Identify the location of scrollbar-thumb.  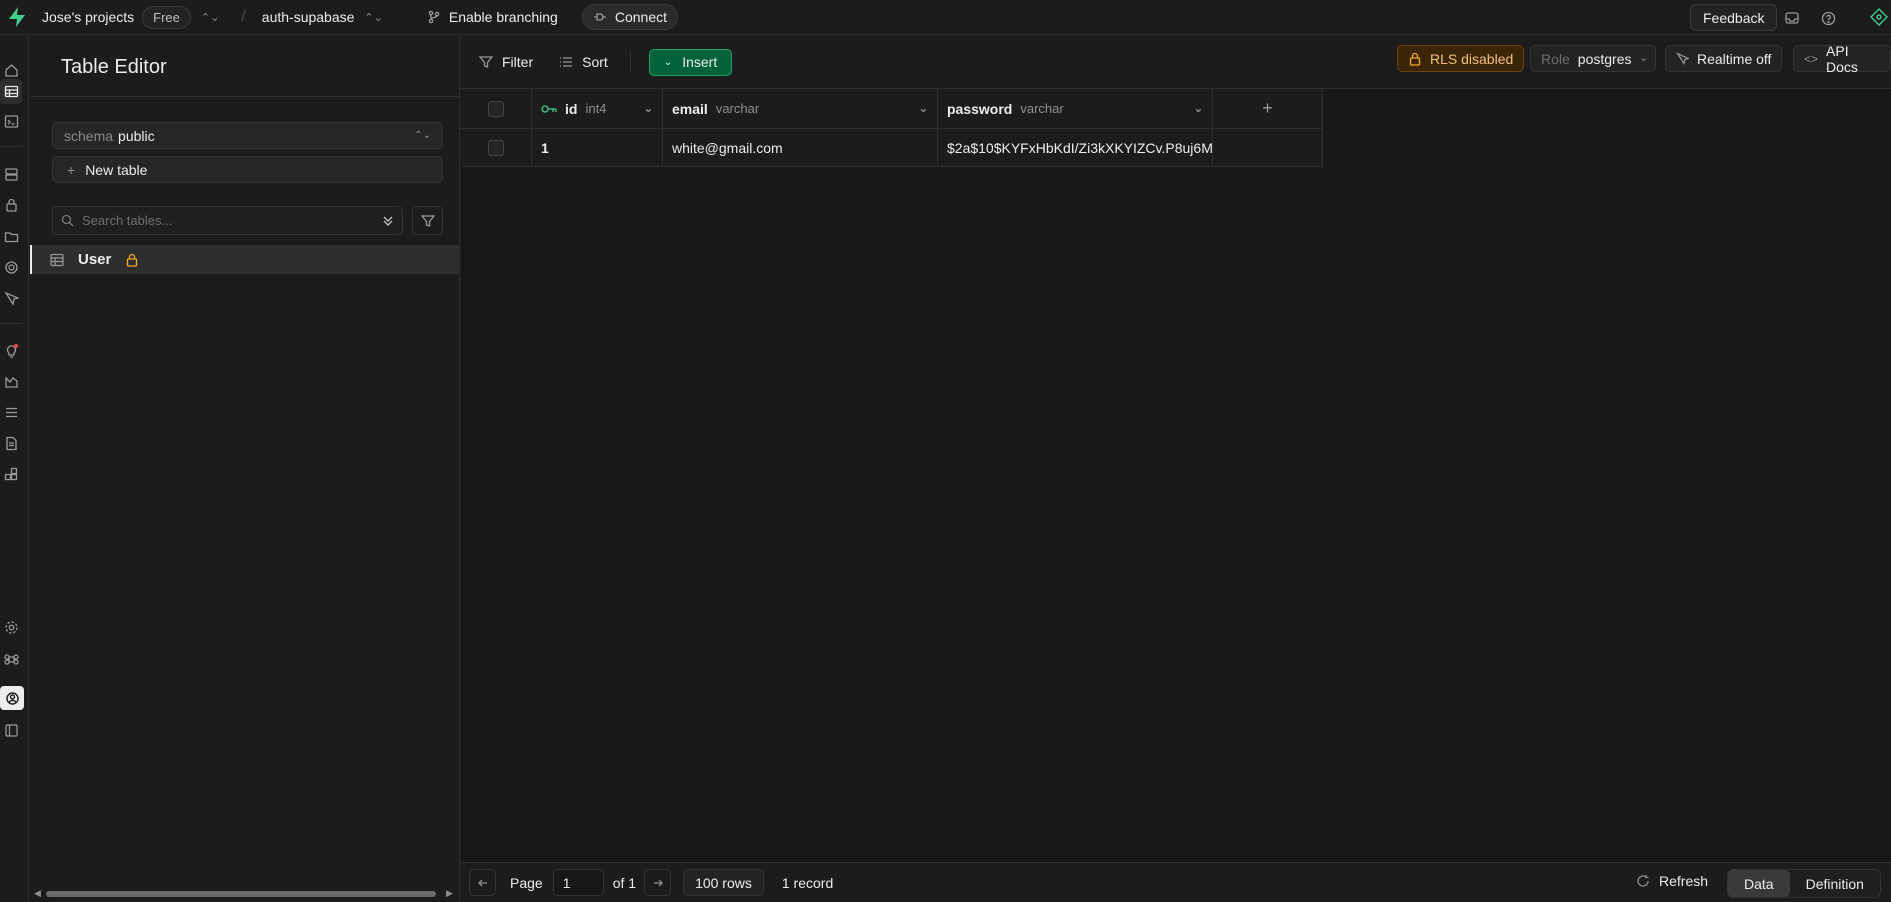
(241, 894).